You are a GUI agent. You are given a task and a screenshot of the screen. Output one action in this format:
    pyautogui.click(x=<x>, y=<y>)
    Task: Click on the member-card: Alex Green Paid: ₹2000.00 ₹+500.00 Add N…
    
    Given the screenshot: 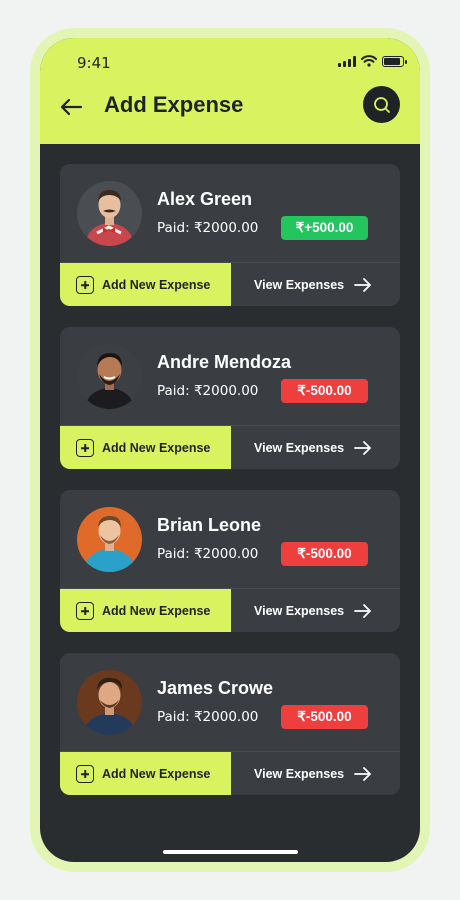 What is the action you would take?
    pyautogui.click(x=230, y=235)
    